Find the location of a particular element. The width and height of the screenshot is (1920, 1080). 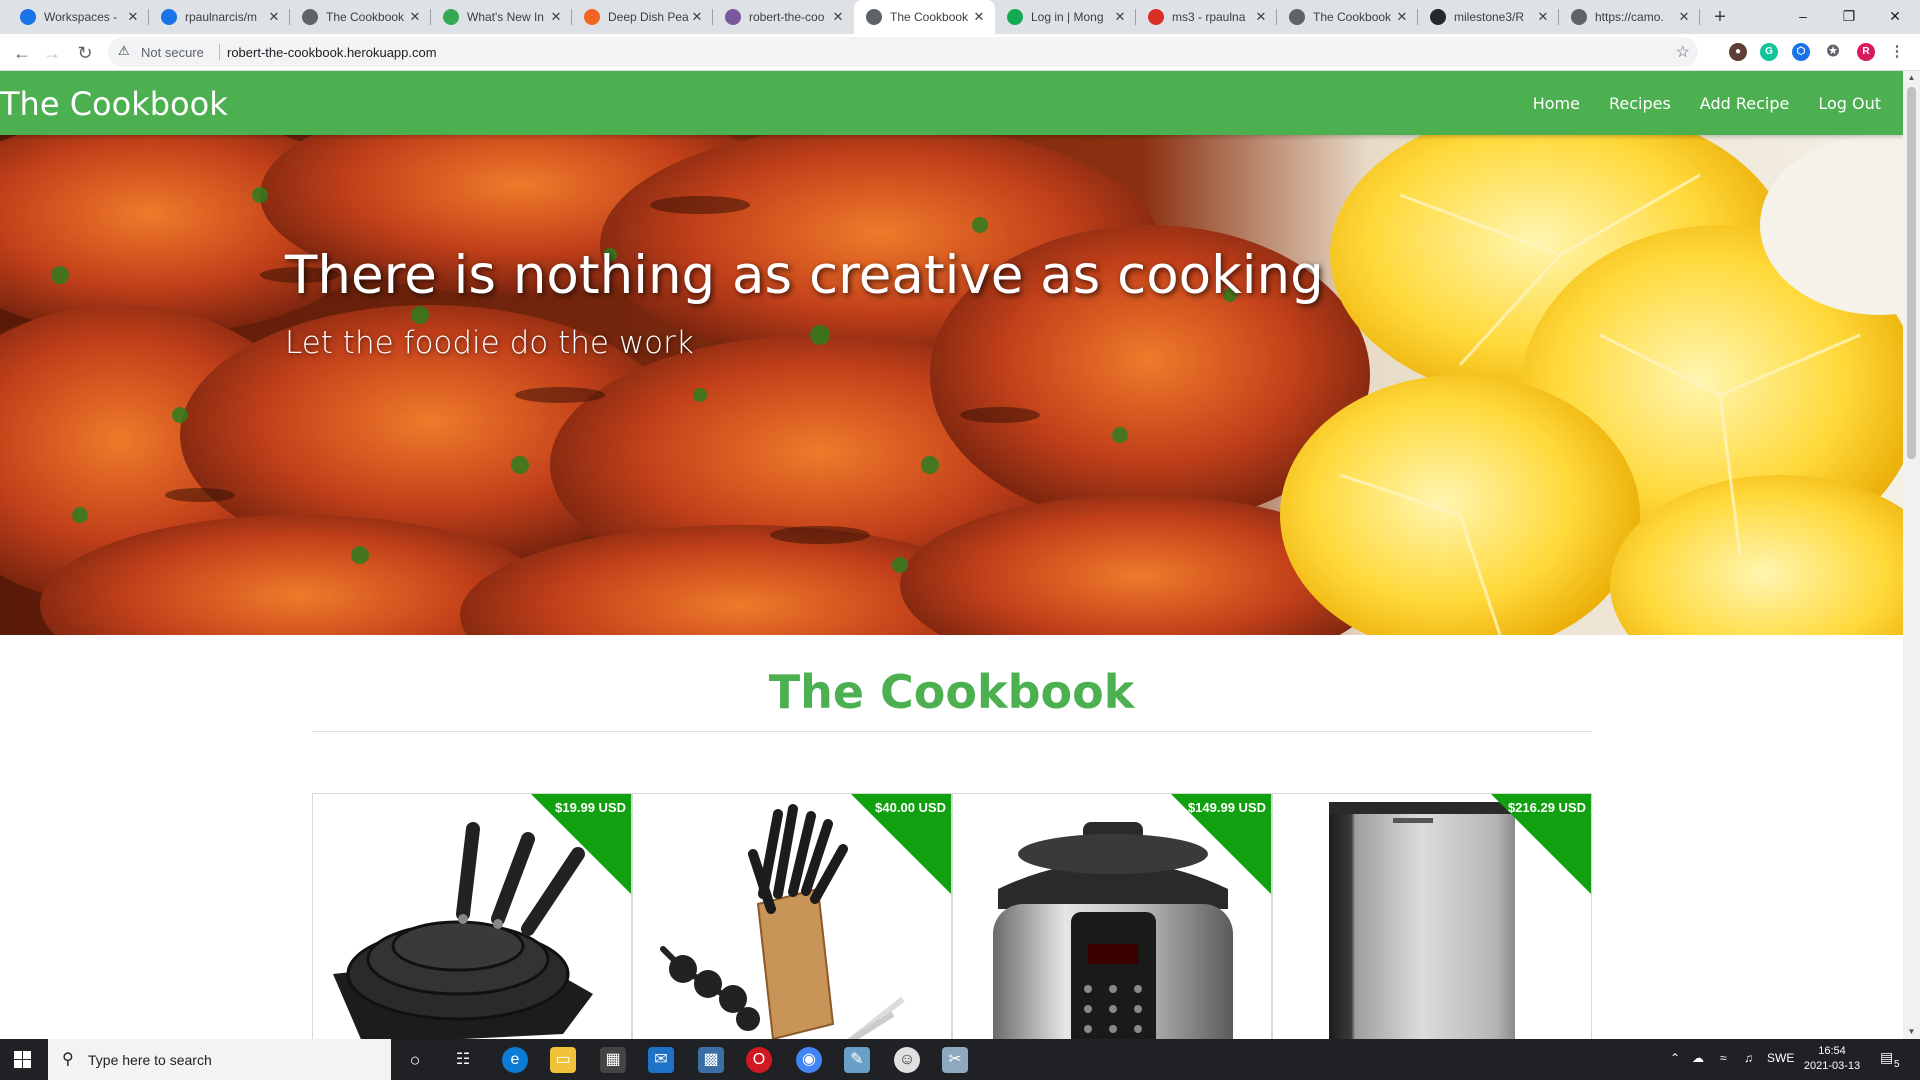

workspaces-extension-icon: ⬡ is located at coordinates (1801, 52).